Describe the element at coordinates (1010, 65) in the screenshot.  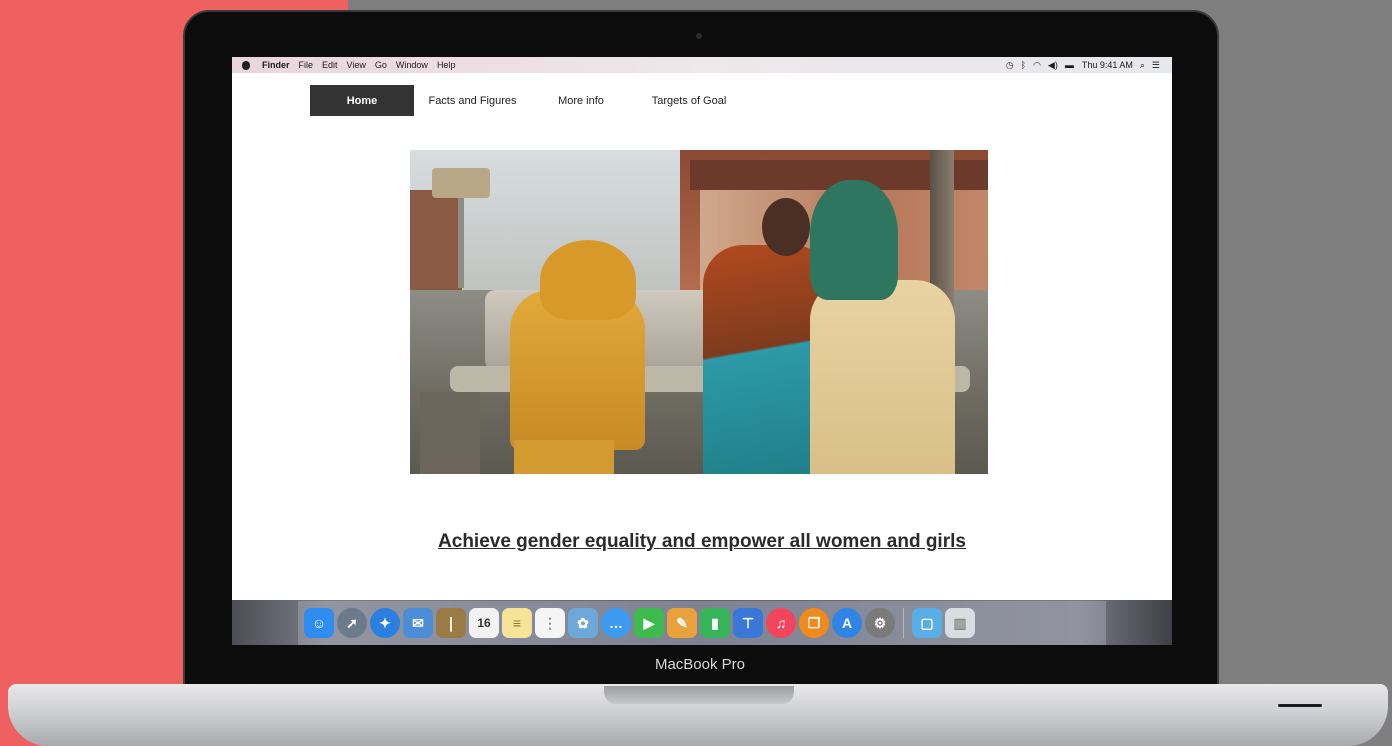
I see `time-machine-icon: ◷` at that location.